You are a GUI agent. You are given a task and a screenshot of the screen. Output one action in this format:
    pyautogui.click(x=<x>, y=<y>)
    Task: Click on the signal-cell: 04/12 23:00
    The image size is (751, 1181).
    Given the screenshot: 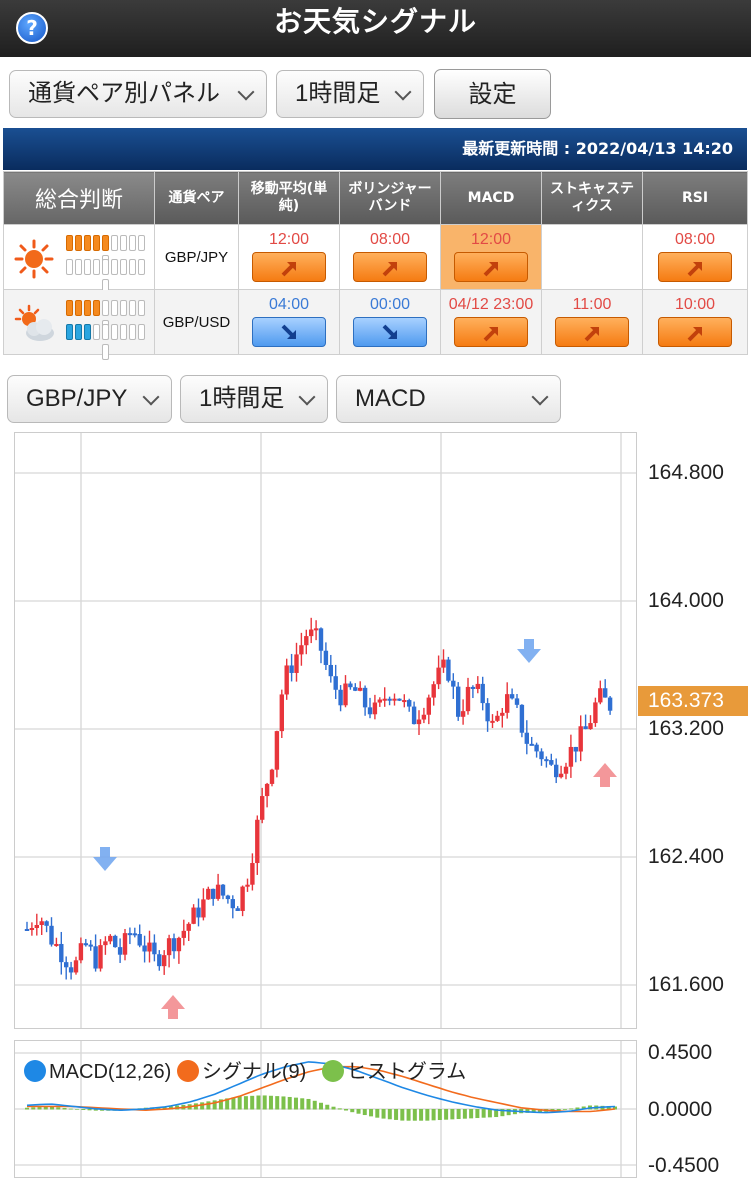 What is the action you would take?
    pyautogui.click(x=491, y=322)
    